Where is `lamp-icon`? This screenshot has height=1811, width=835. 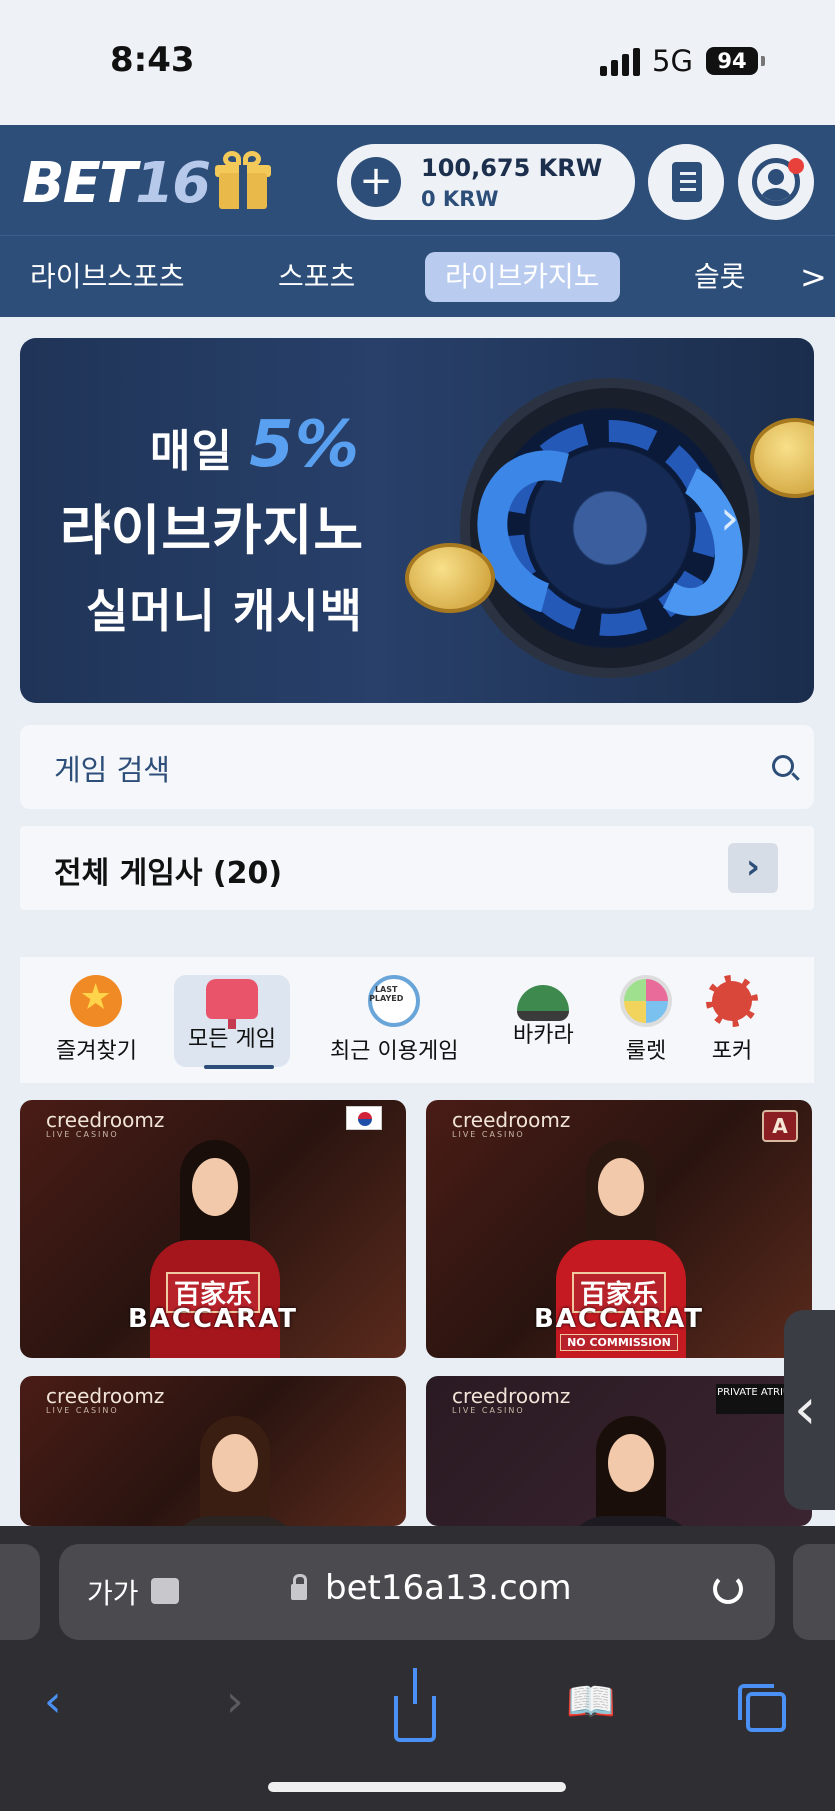 lamp-icon is located at coordinates (231, 1004).